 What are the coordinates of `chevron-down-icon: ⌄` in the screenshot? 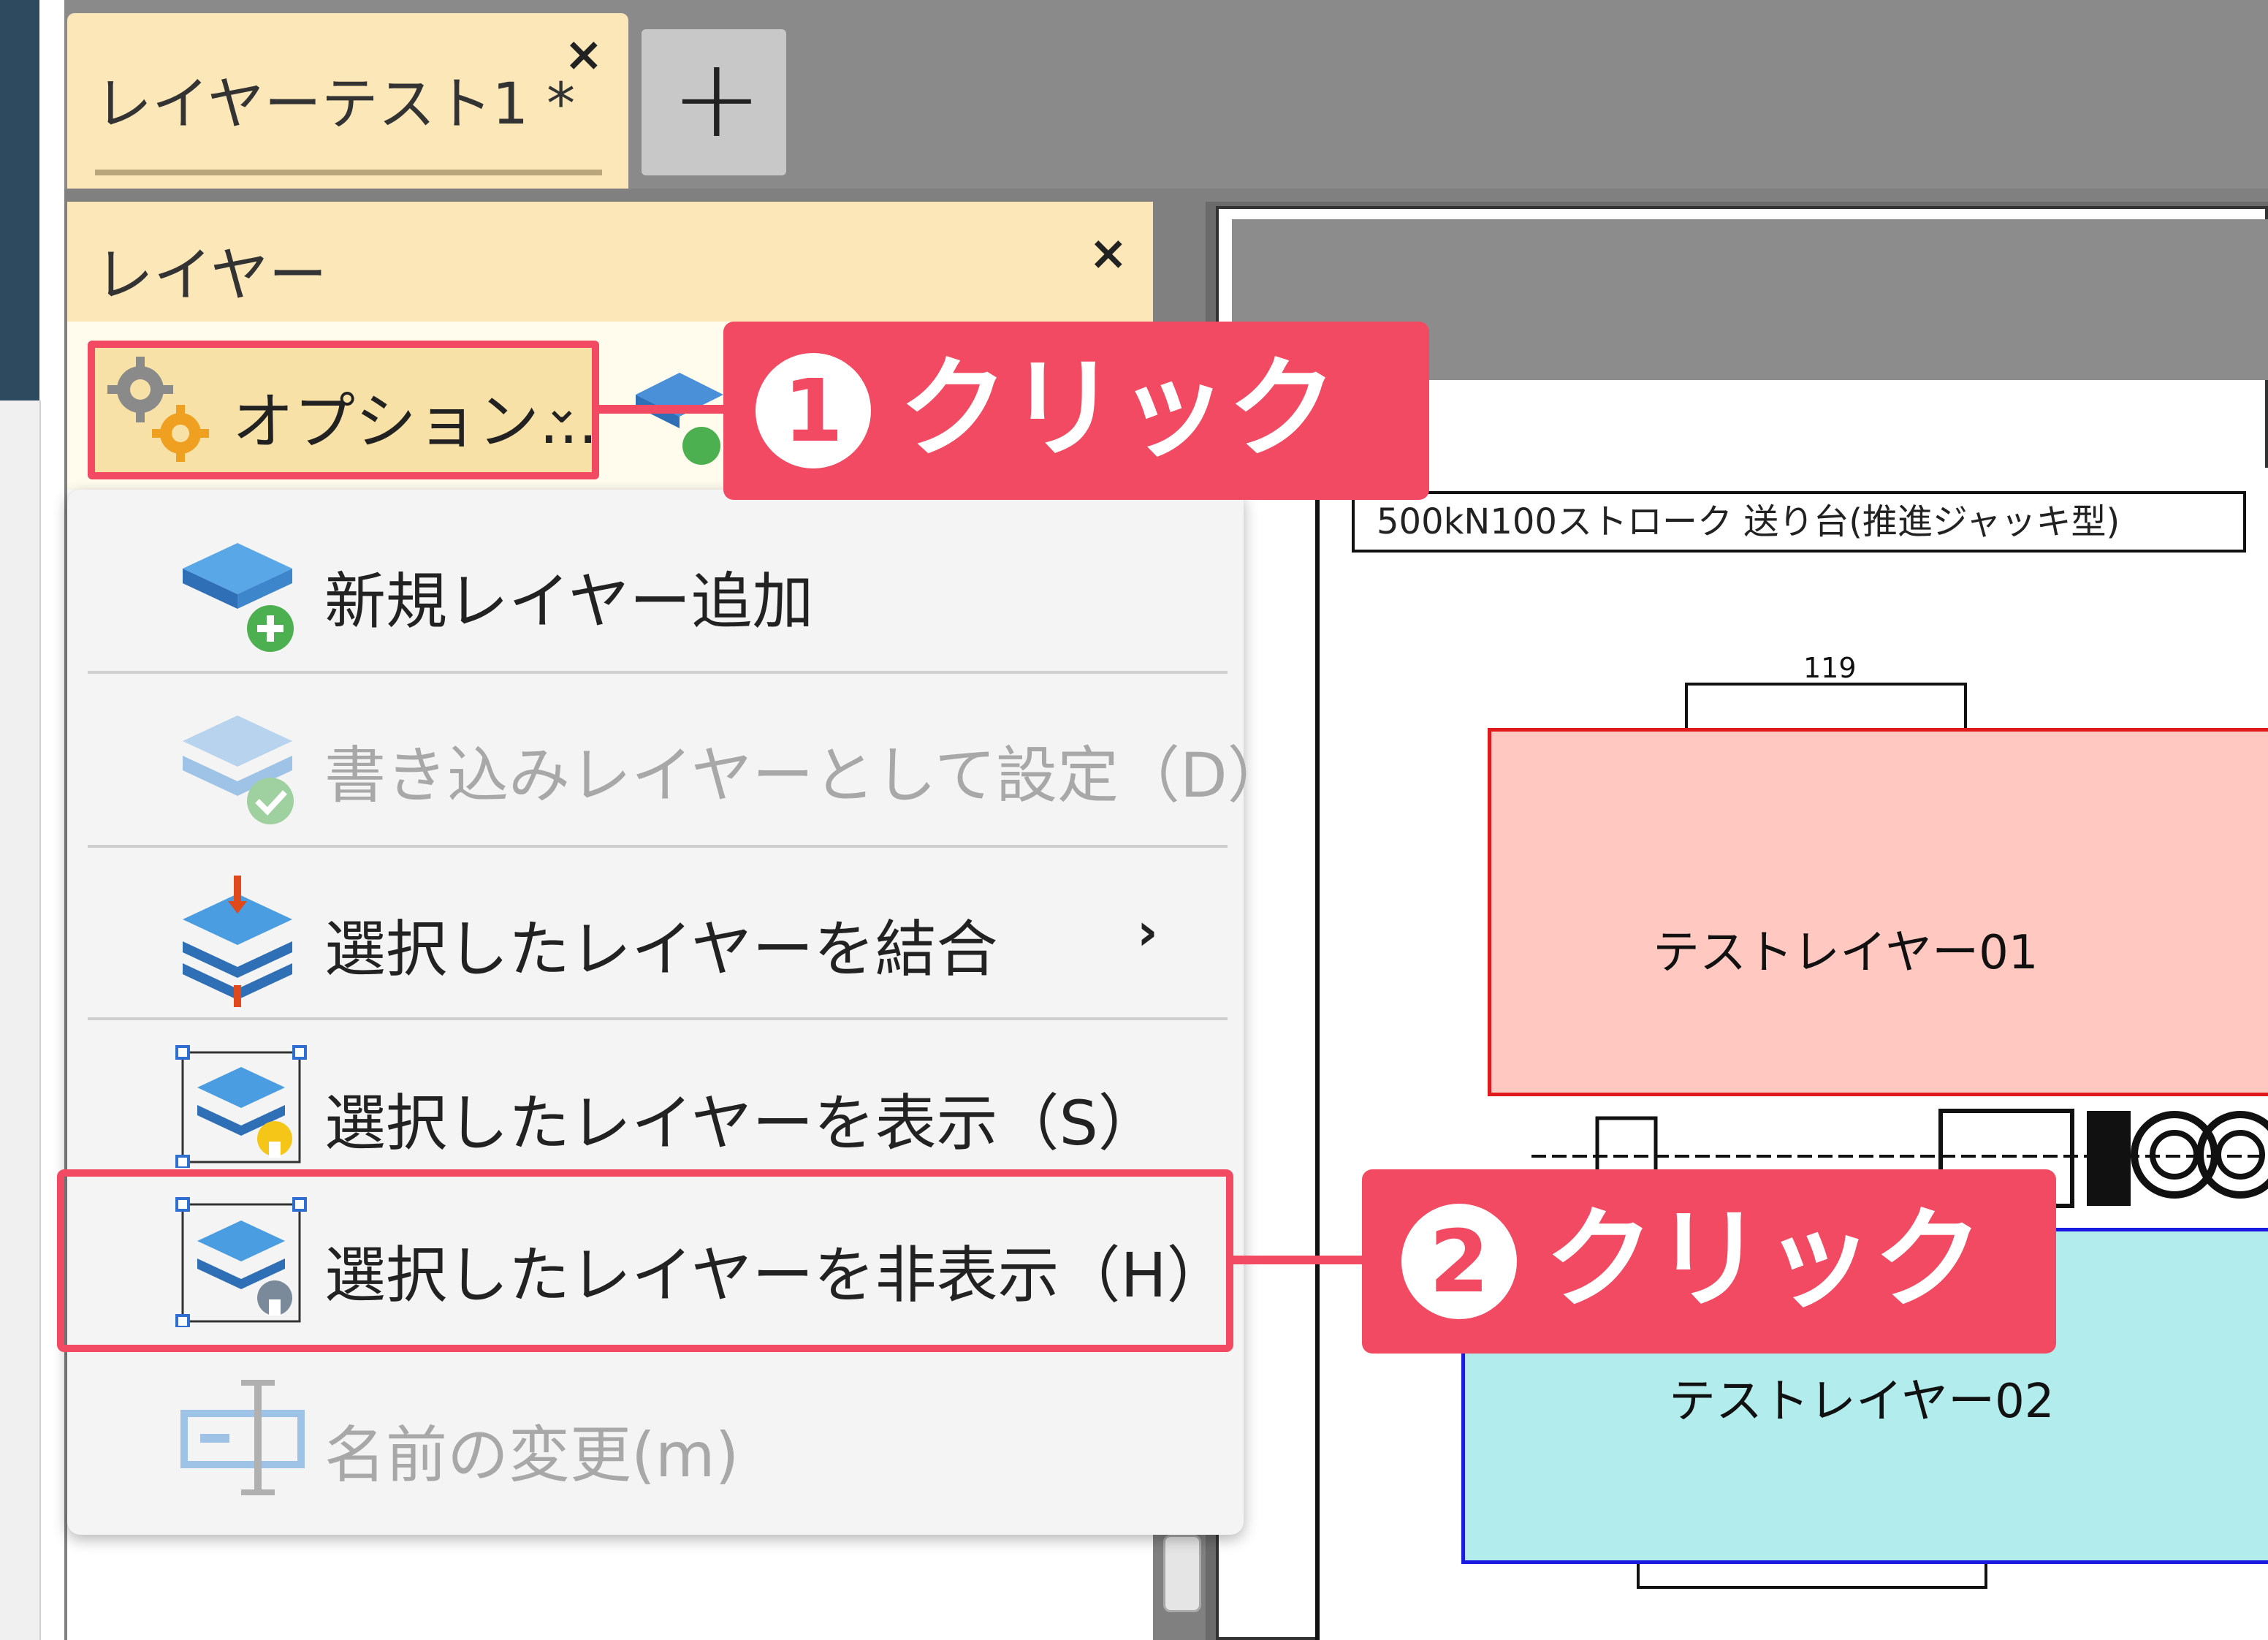 It's located at (562, 407).